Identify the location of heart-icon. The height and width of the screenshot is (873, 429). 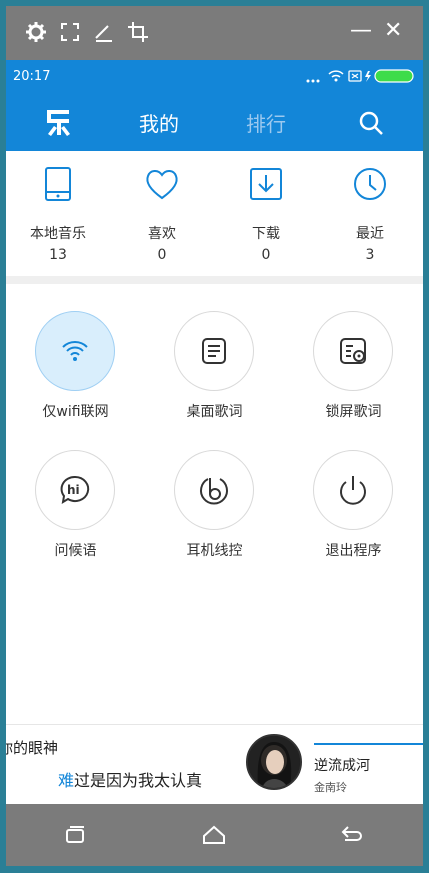
(162, 185).